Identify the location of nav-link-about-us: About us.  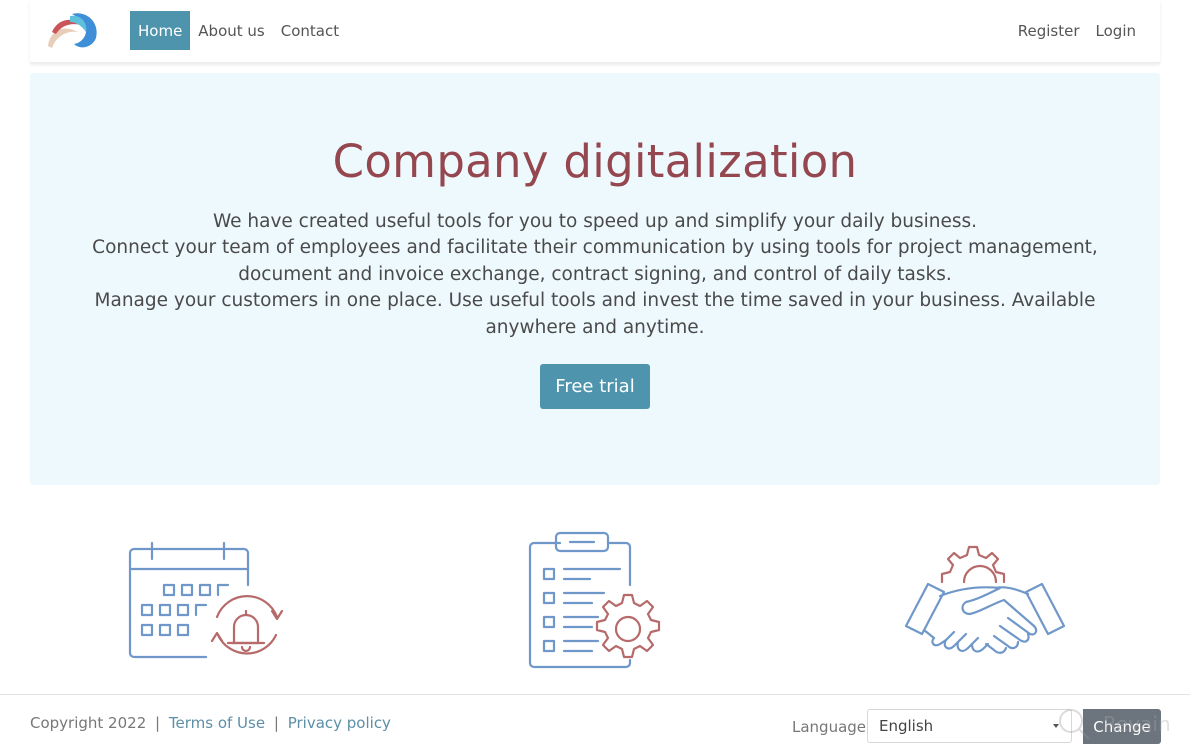
(231, 30).